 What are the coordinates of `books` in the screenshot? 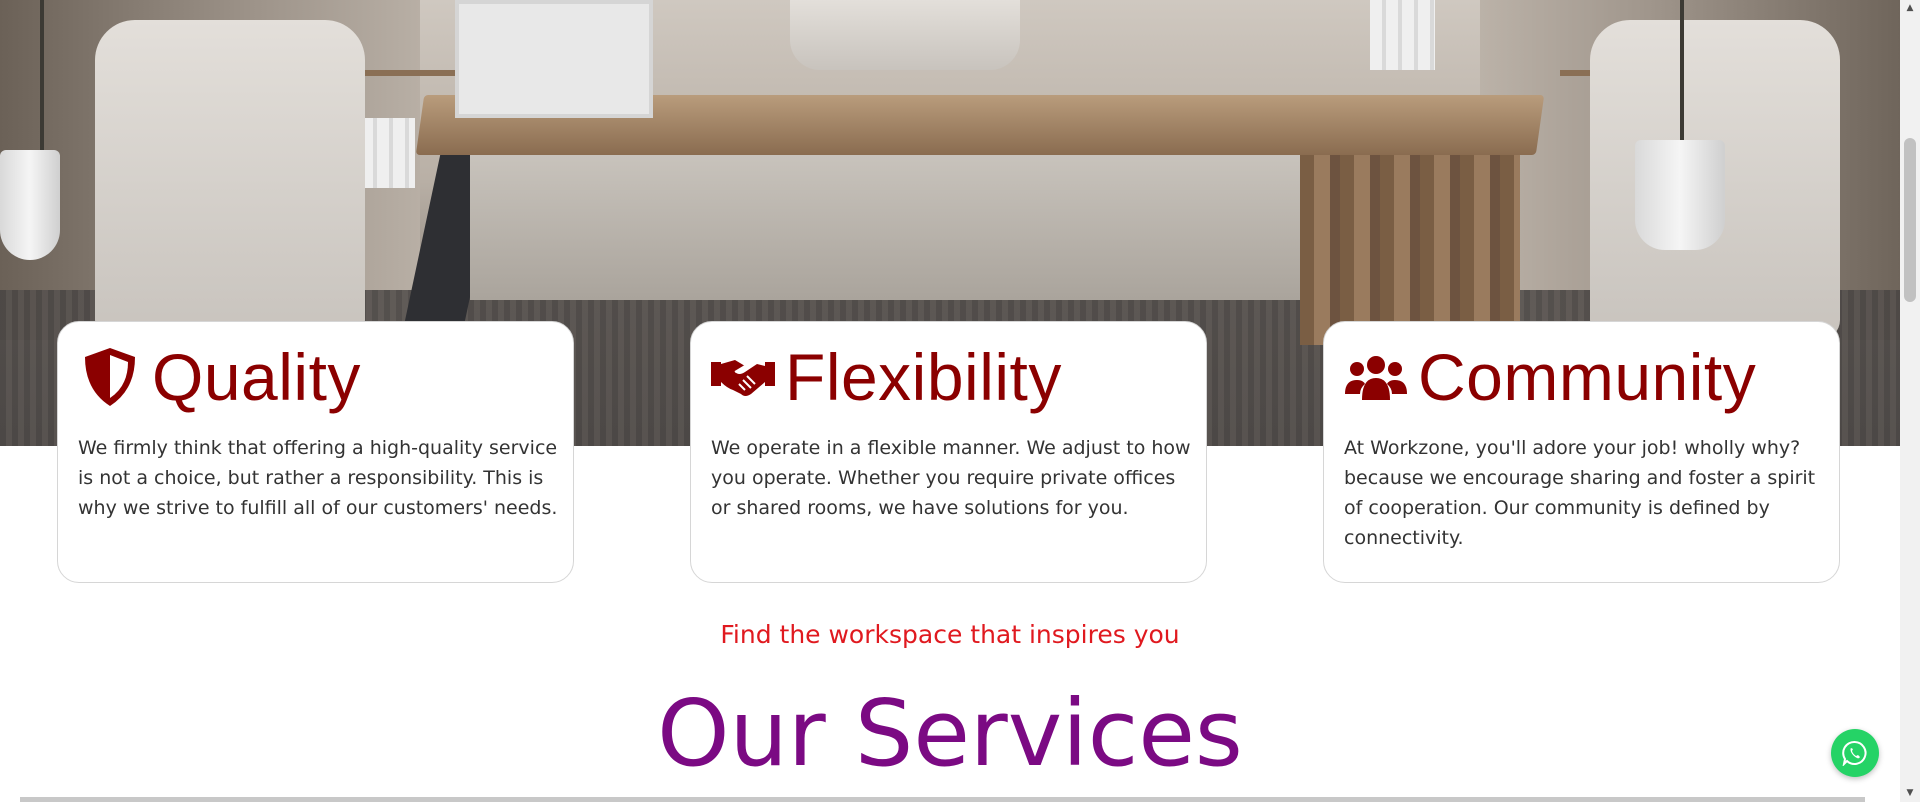 It's located at (1402, 35).